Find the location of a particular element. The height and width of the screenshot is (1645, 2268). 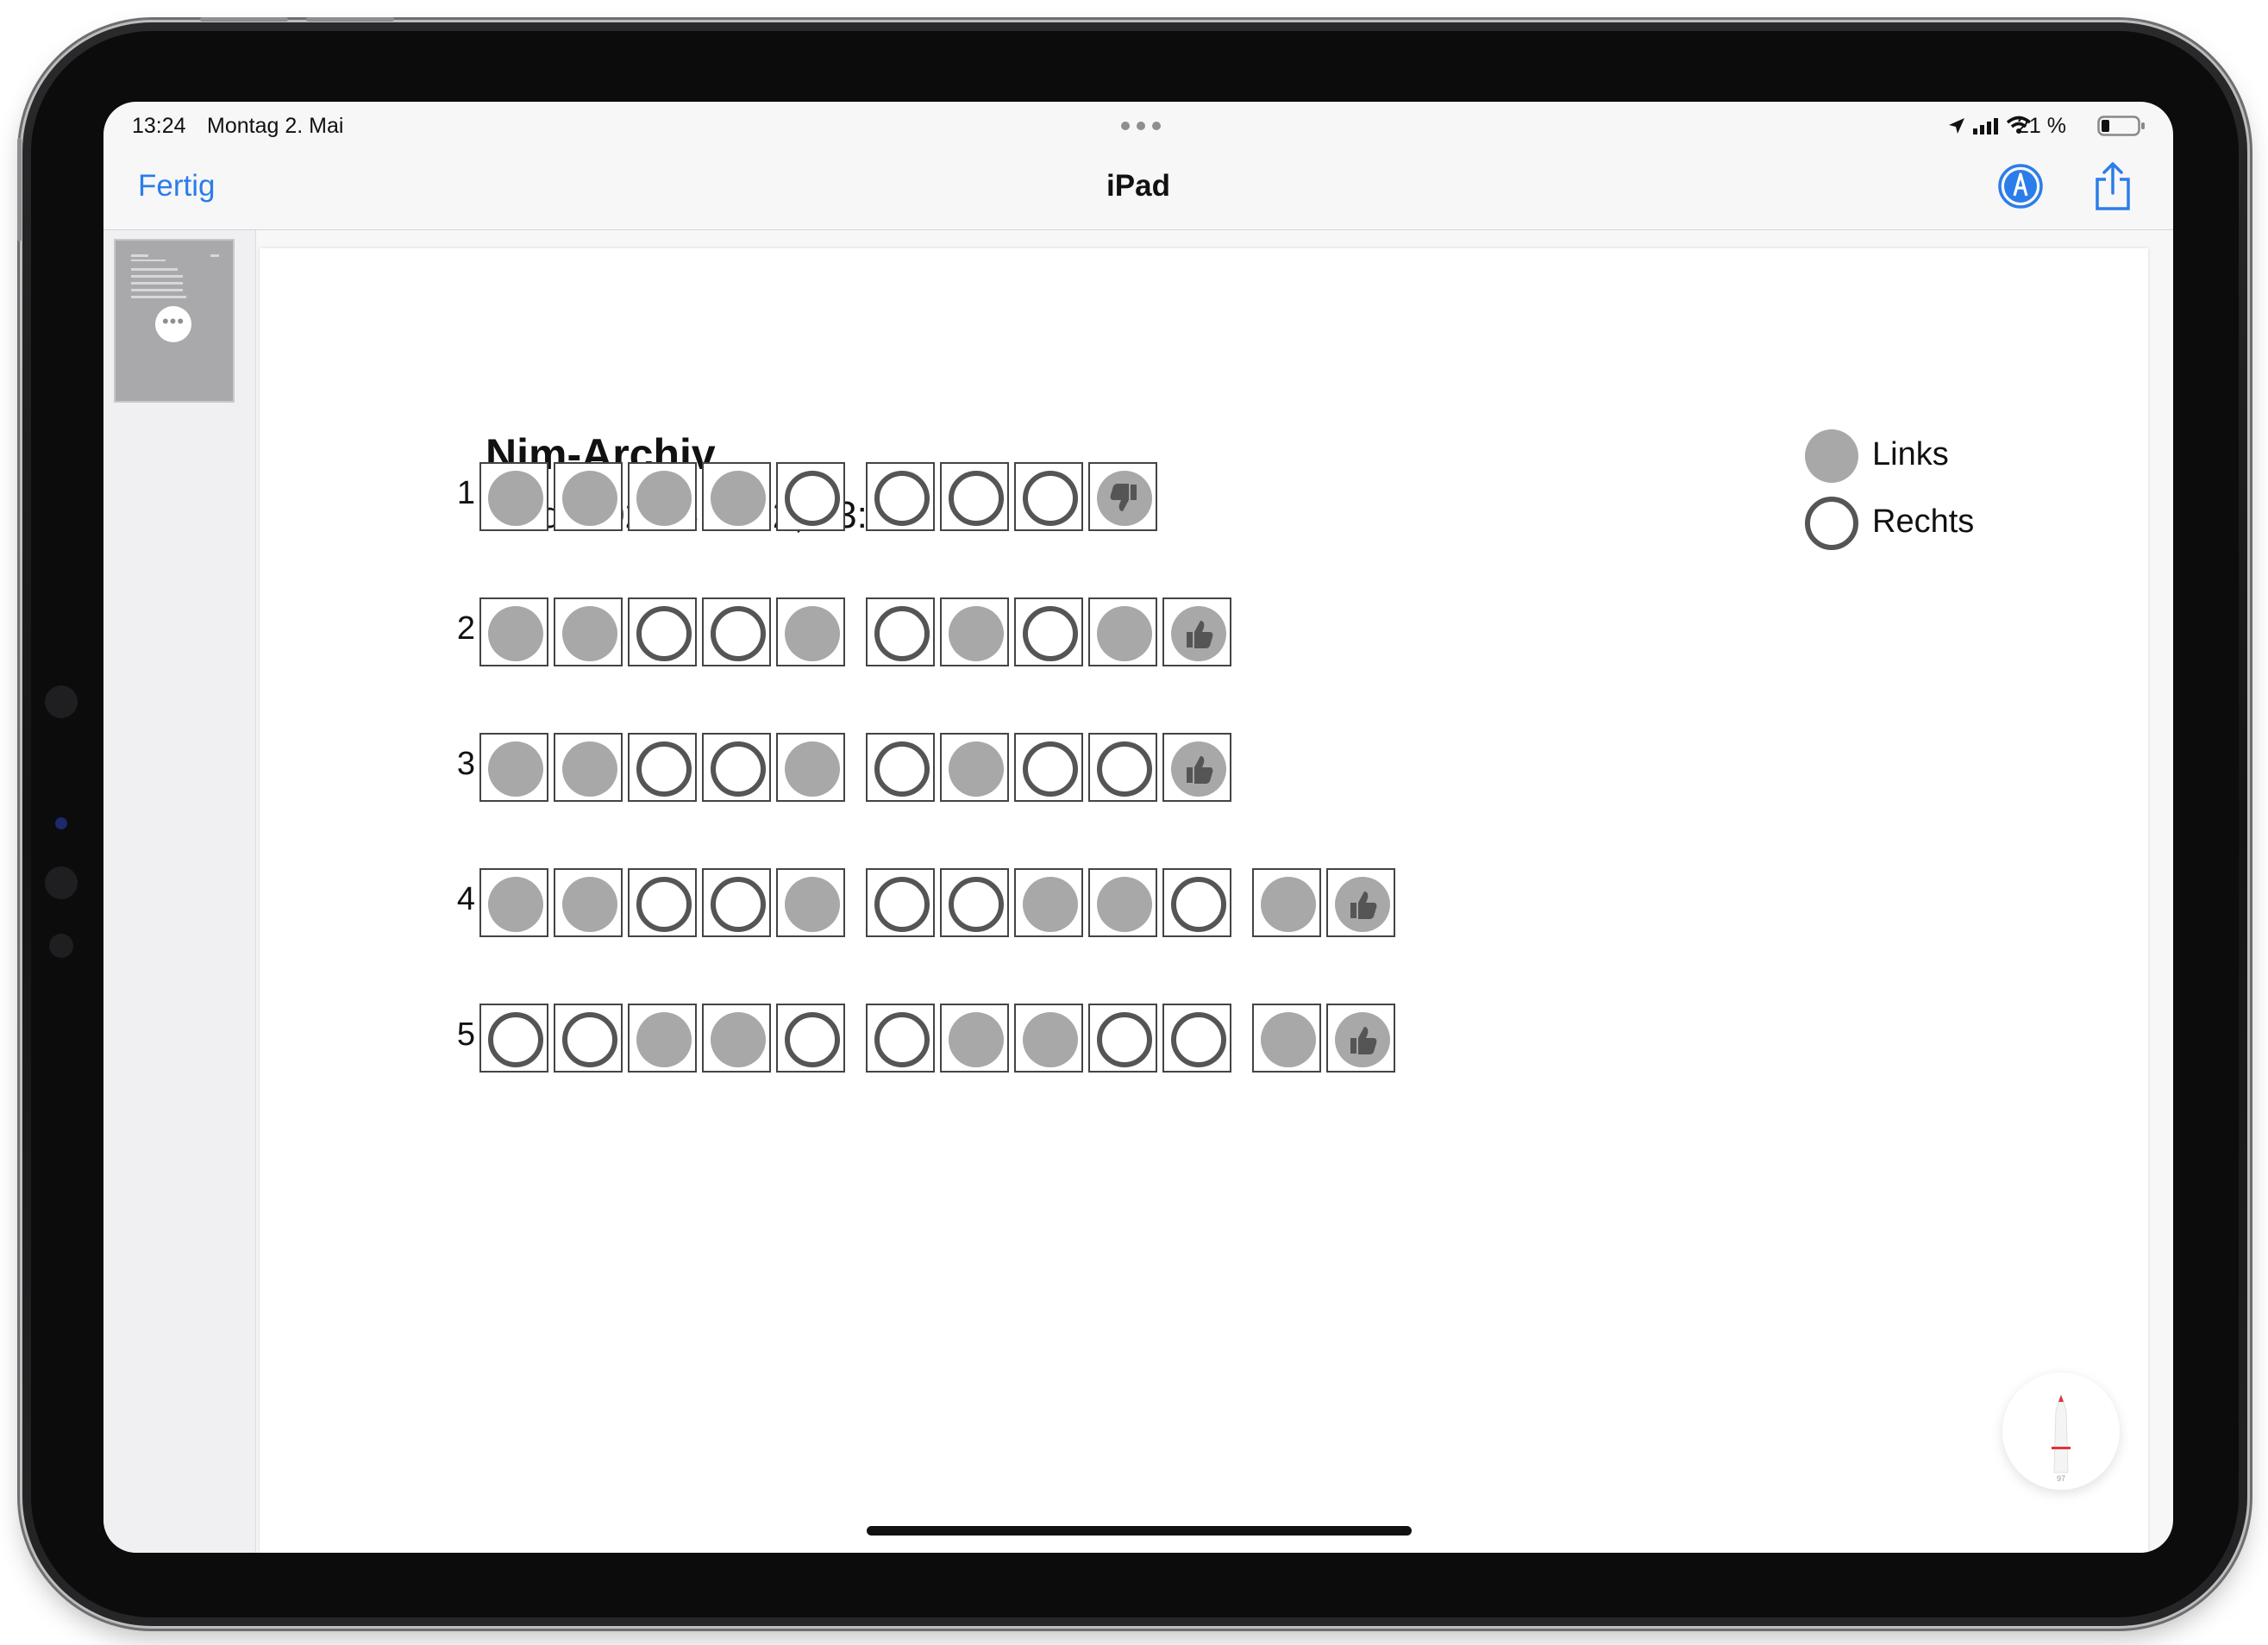

cellular-signal-icon is located at coordinates (1985, 126).